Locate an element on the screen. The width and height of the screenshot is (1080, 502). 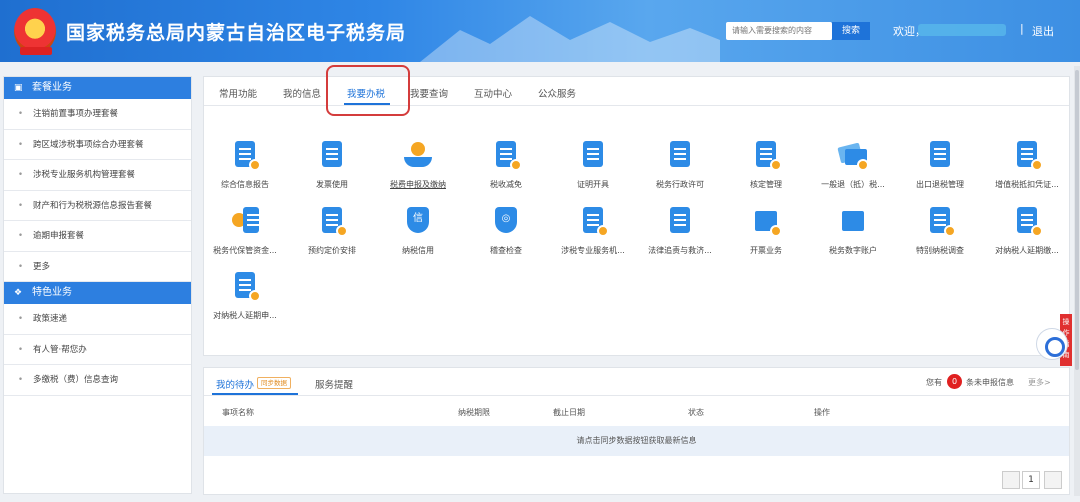
function-item: ◎ 稽查检查 is located at coordinates (506, 230).